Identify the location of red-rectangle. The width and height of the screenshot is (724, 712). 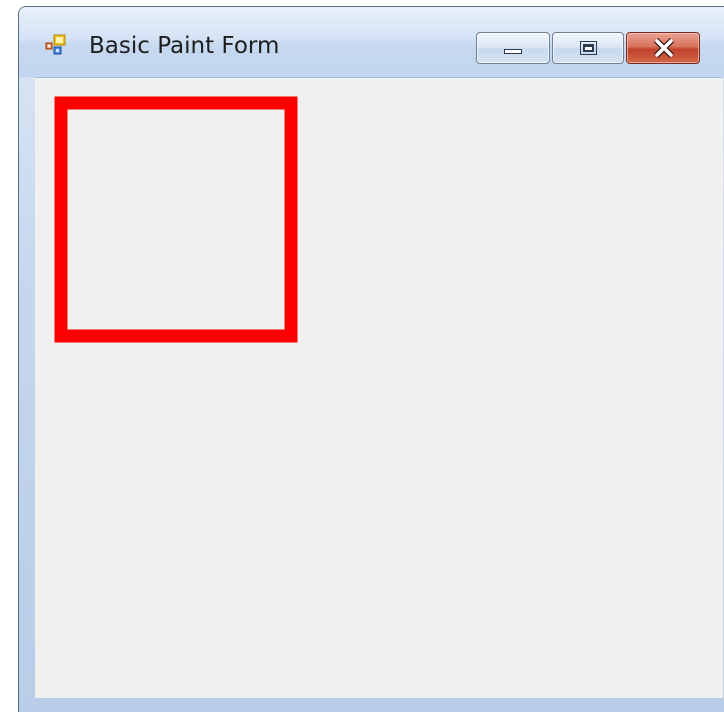
(176, 219).